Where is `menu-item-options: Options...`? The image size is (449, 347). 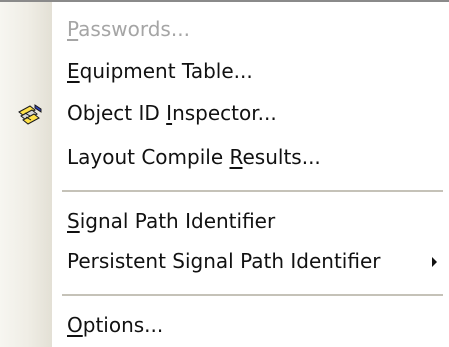 menu-item-options: Options... is located at coordinates (224, 326).